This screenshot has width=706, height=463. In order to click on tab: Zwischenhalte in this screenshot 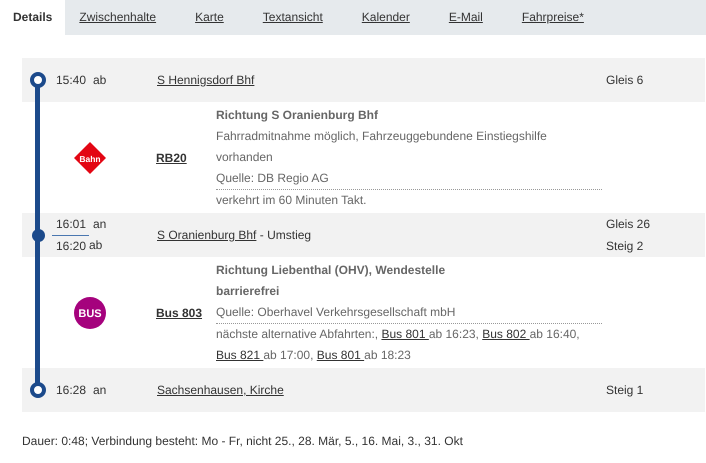, I will do `click(117, 17)`.